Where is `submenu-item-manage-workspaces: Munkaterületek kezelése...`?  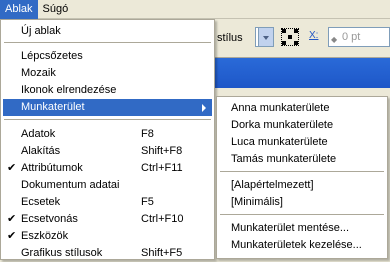 submenu-item-manage-workspaces: Munkaterületek kezelése... is located at coordinates (302, 245).